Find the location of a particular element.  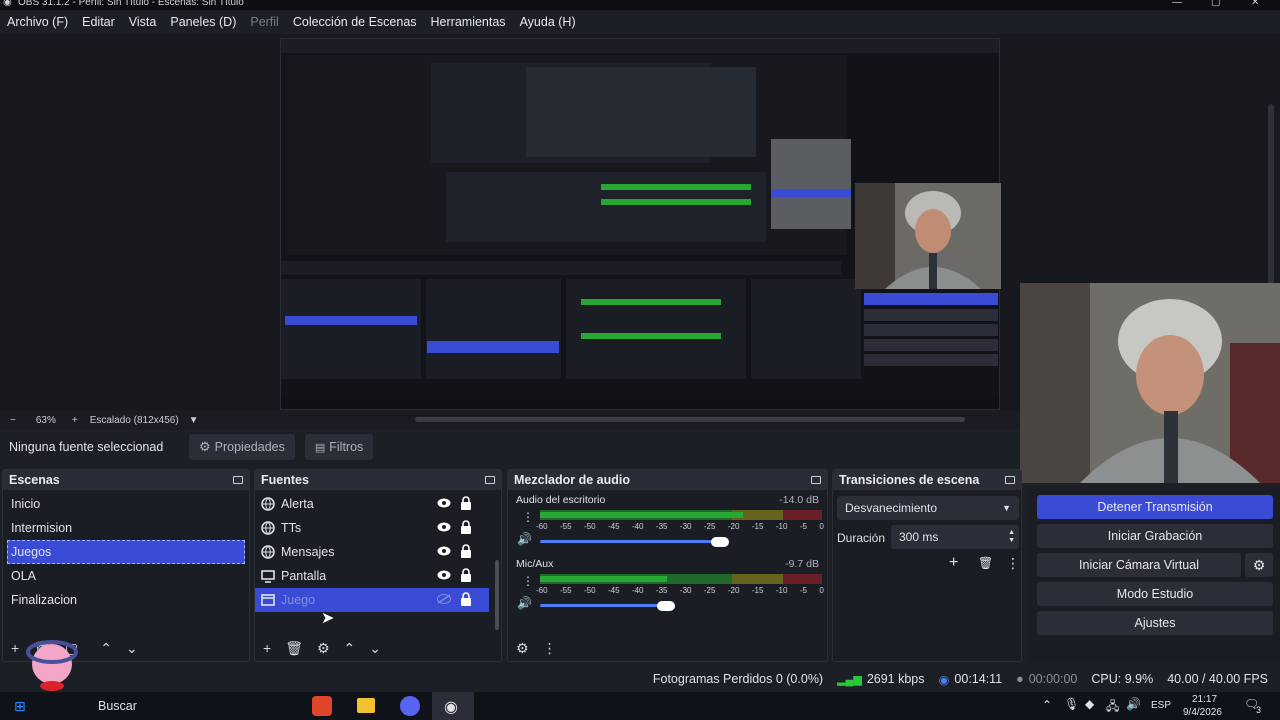

transition-select: Desvanecimiento ▼ is located at coordinates (928, 508).